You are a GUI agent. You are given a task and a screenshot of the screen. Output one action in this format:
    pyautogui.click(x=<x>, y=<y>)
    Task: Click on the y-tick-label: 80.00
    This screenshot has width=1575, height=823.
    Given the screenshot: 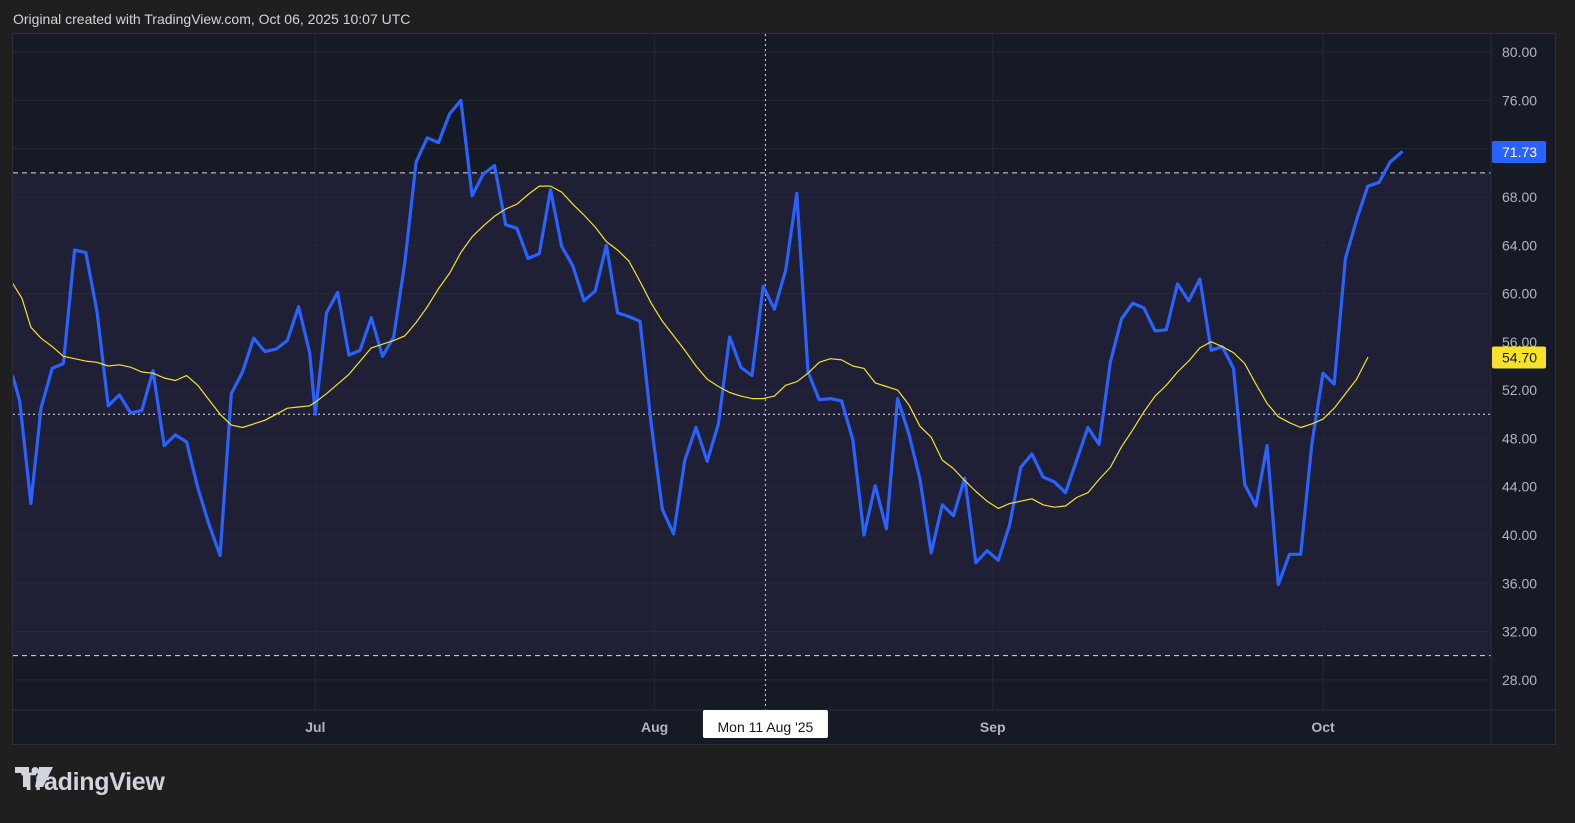 What is the action you would take?
    pyautogui.click(x=1519, y=52)
    